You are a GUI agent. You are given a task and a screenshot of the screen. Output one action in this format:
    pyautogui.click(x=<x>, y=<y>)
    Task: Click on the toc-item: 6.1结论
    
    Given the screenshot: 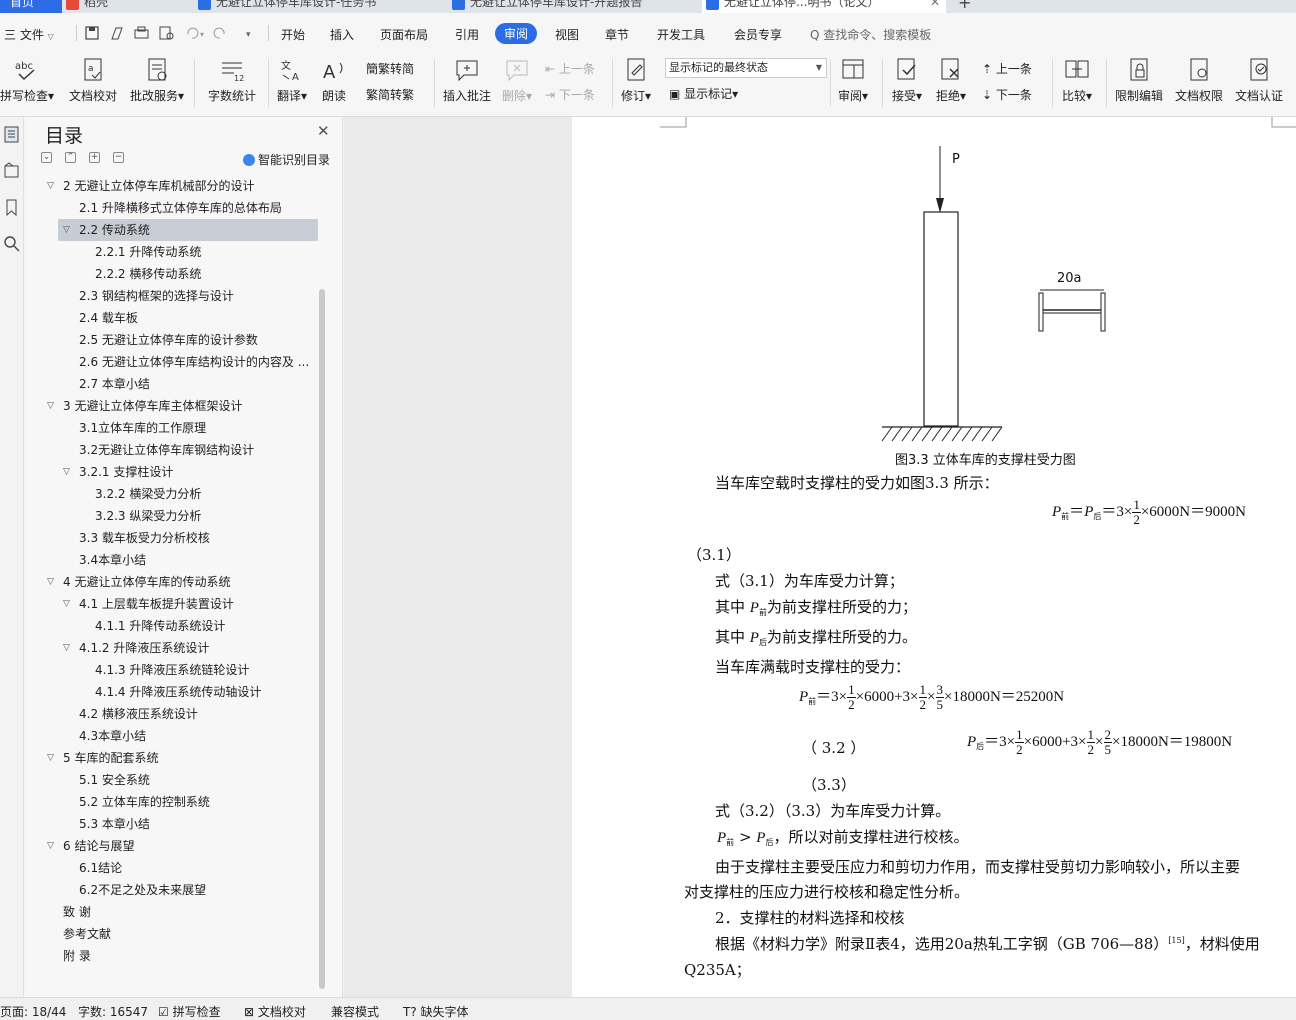 What is the action you would take?
    pyautogui.click(x=173, y=868)
    